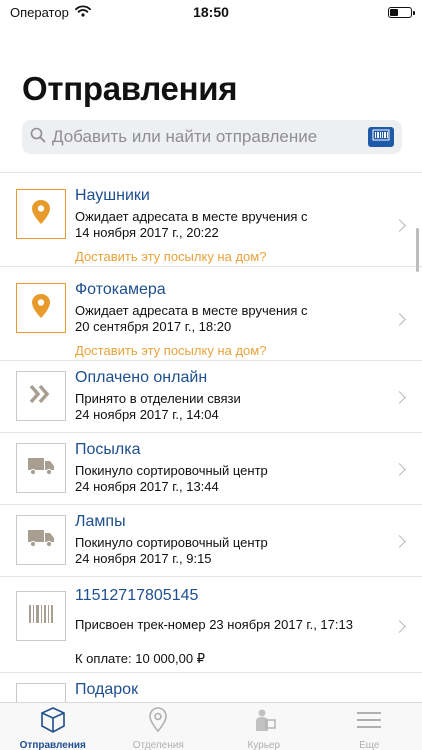 The image size is (422, 750). What do you see at coordinates (394, 12) in the screenshot?
I see `battery-fill` at bounding box center [394, 12].